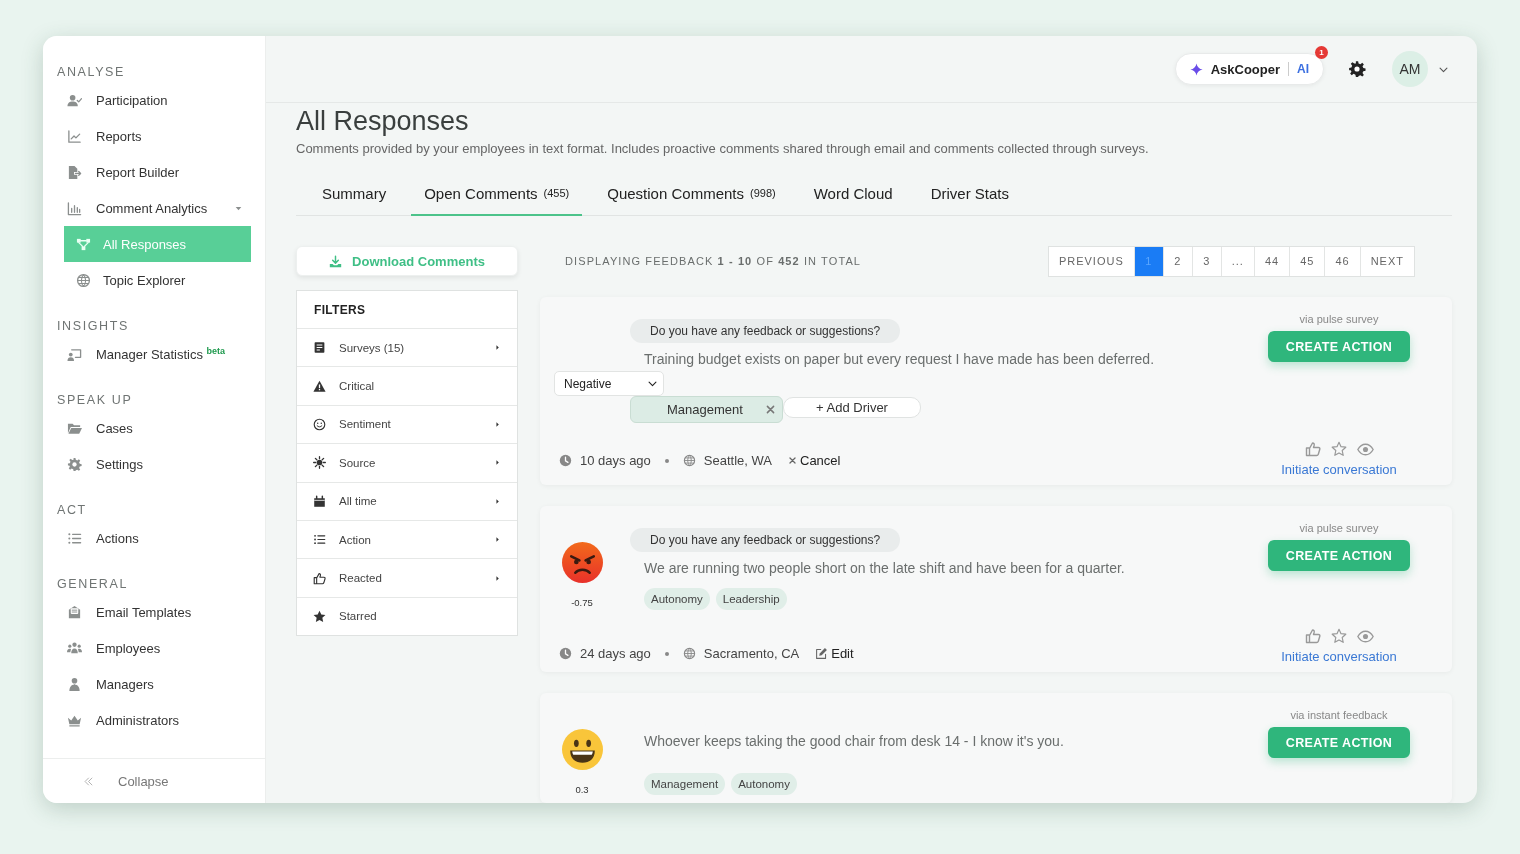  What do you see at coordinates (1410, 69) in the screenshot?
I see `user-avatar: AM` at bounding box center [1410, 69].